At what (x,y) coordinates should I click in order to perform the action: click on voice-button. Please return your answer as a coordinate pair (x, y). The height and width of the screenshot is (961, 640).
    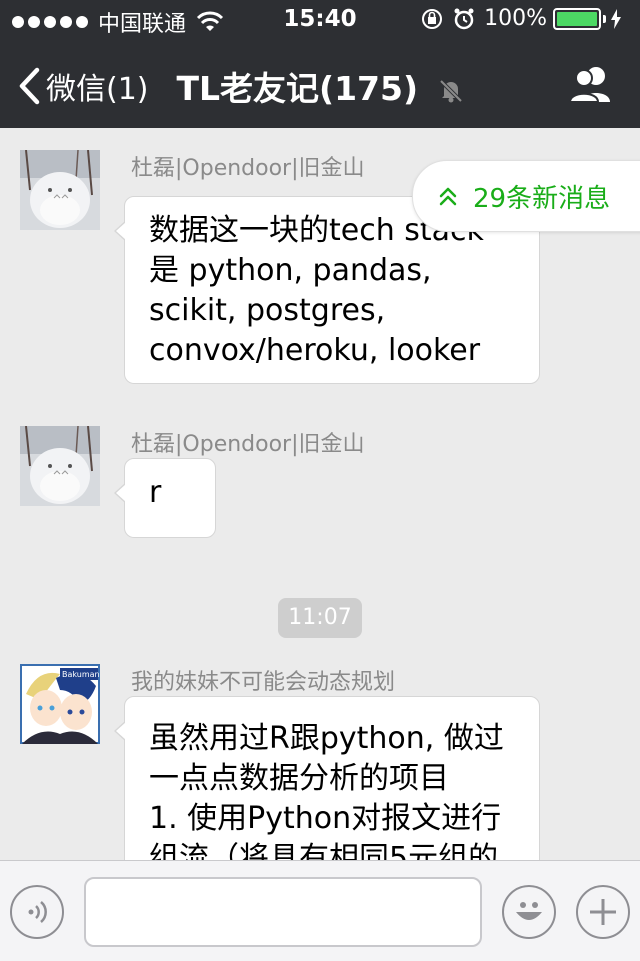
    Looking at the image, I should click on (37, 912).